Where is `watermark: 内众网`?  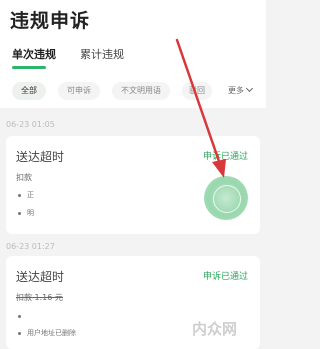 watermark: 内众网 is located at coordinates (215, 329).